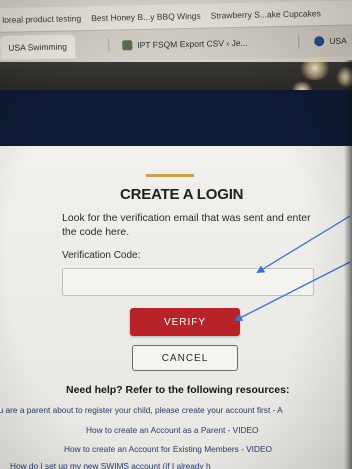 This screenshot has width=352, height=469. I want to click on verification-code-label: Verification Code:, so click(101, 255).